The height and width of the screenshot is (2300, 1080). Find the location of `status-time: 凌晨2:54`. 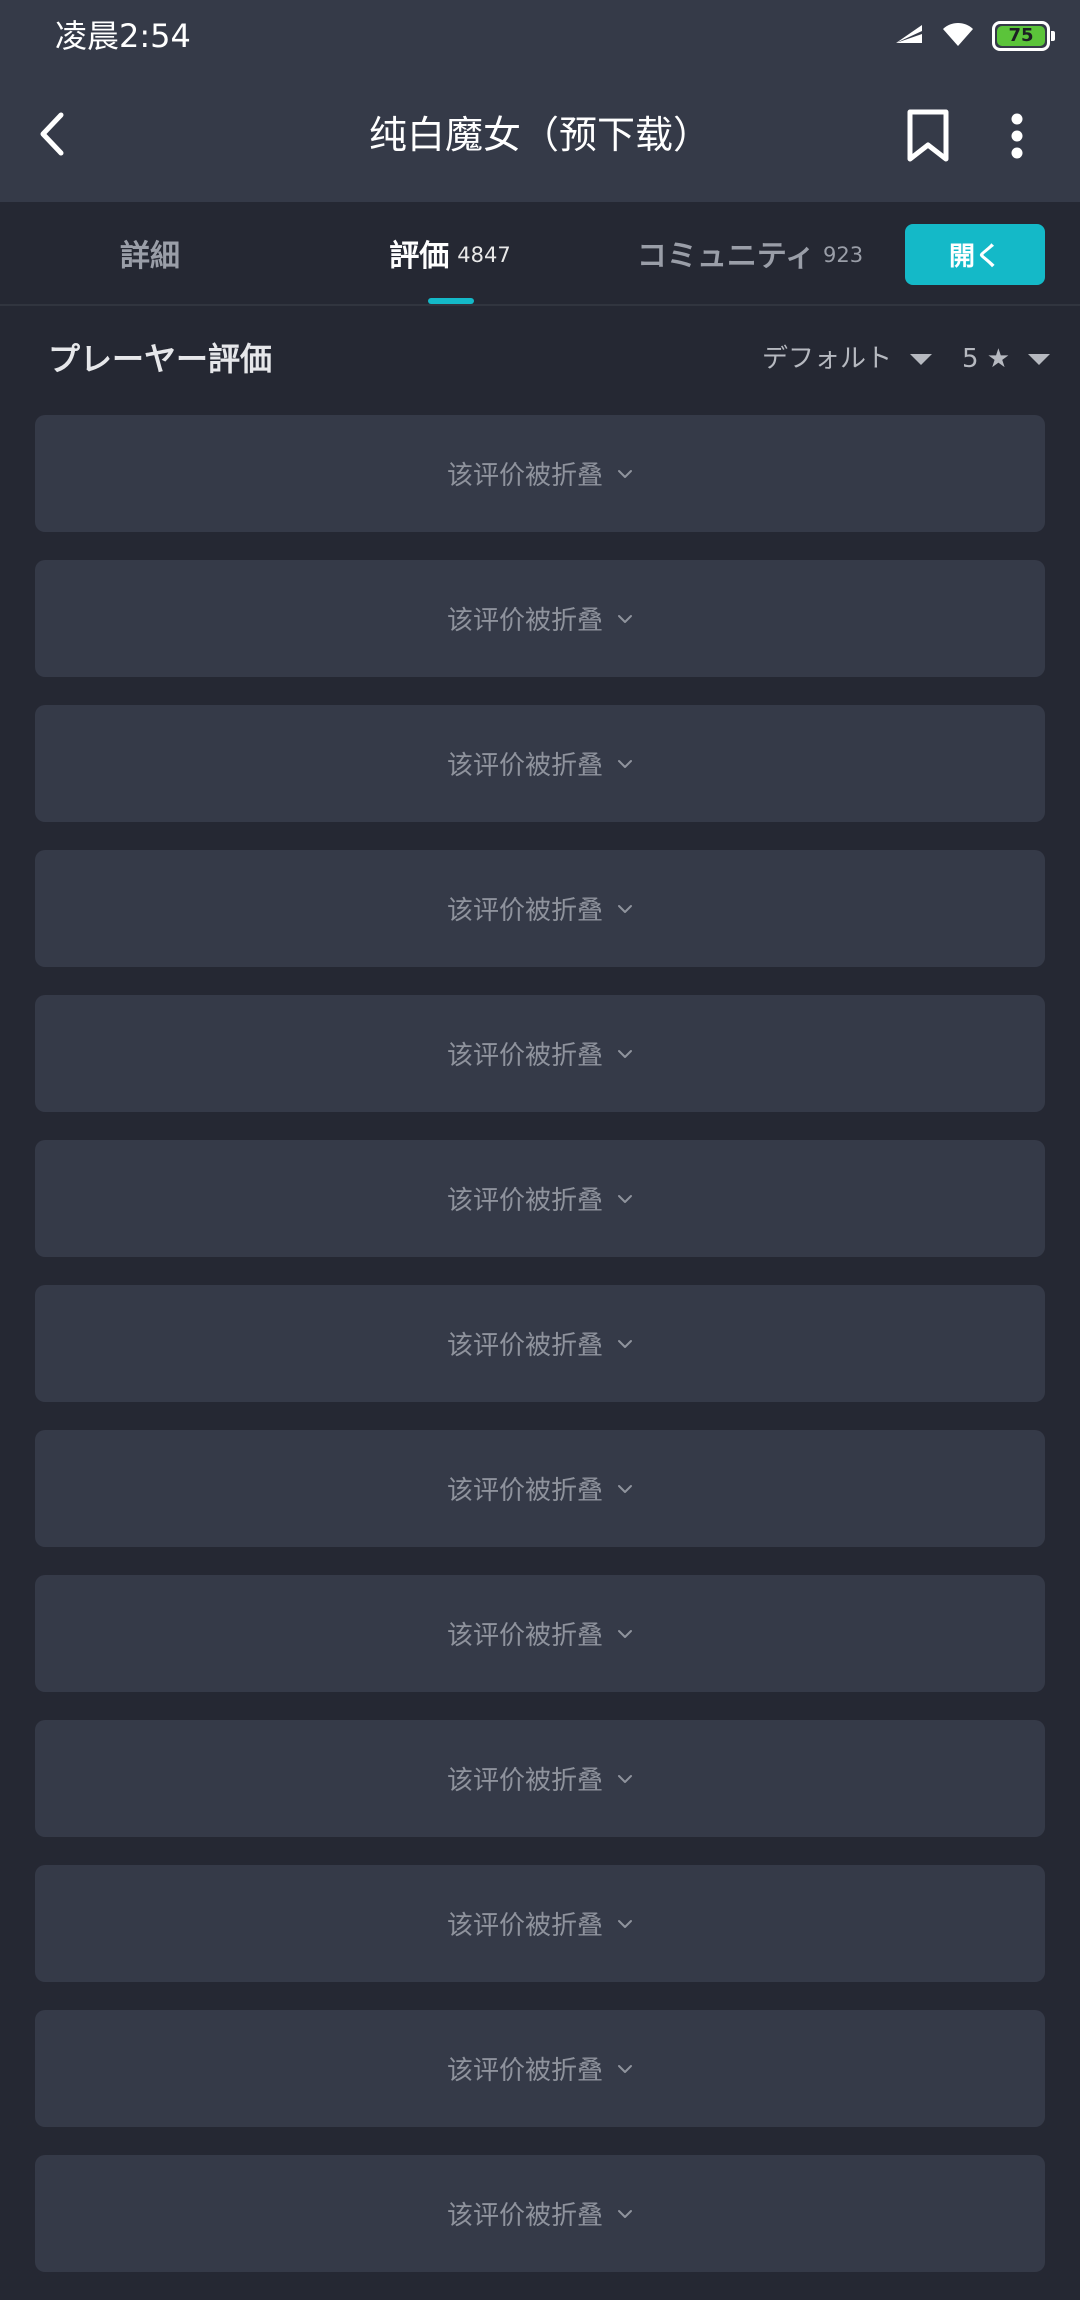

status-time: 凌晨2:54 is located at coordinates (123, 36).